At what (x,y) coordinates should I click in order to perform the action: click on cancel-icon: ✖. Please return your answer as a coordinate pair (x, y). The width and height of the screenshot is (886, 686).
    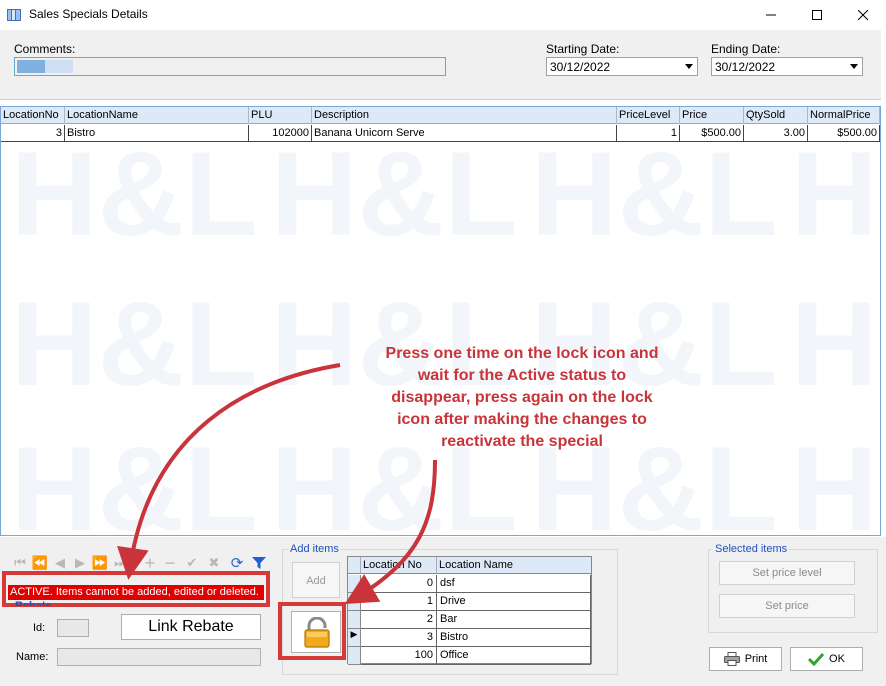
    Looking at the image, I should click on (214, 563).